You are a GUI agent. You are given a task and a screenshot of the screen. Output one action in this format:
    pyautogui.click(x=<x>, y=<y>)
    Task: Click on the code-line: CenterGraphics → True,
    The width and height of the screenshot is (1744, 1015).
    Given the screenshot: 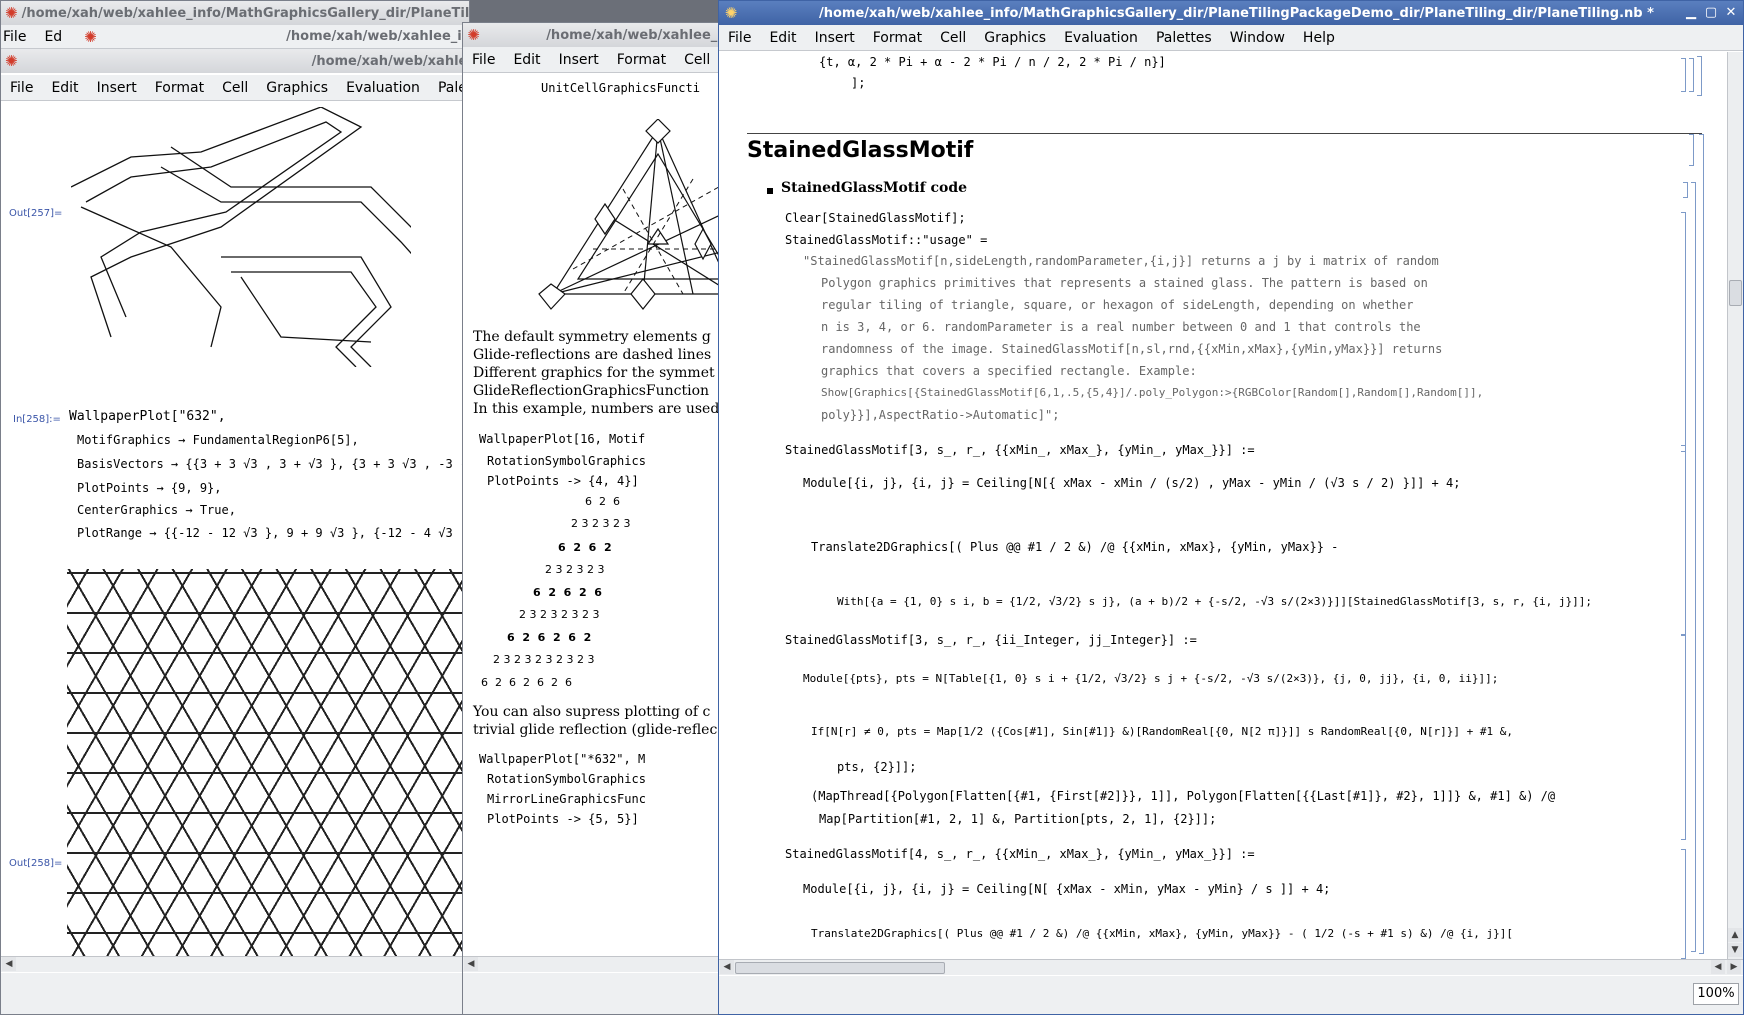 What is the action you would take?
    pyautogui.click(x=156, y=510)
    